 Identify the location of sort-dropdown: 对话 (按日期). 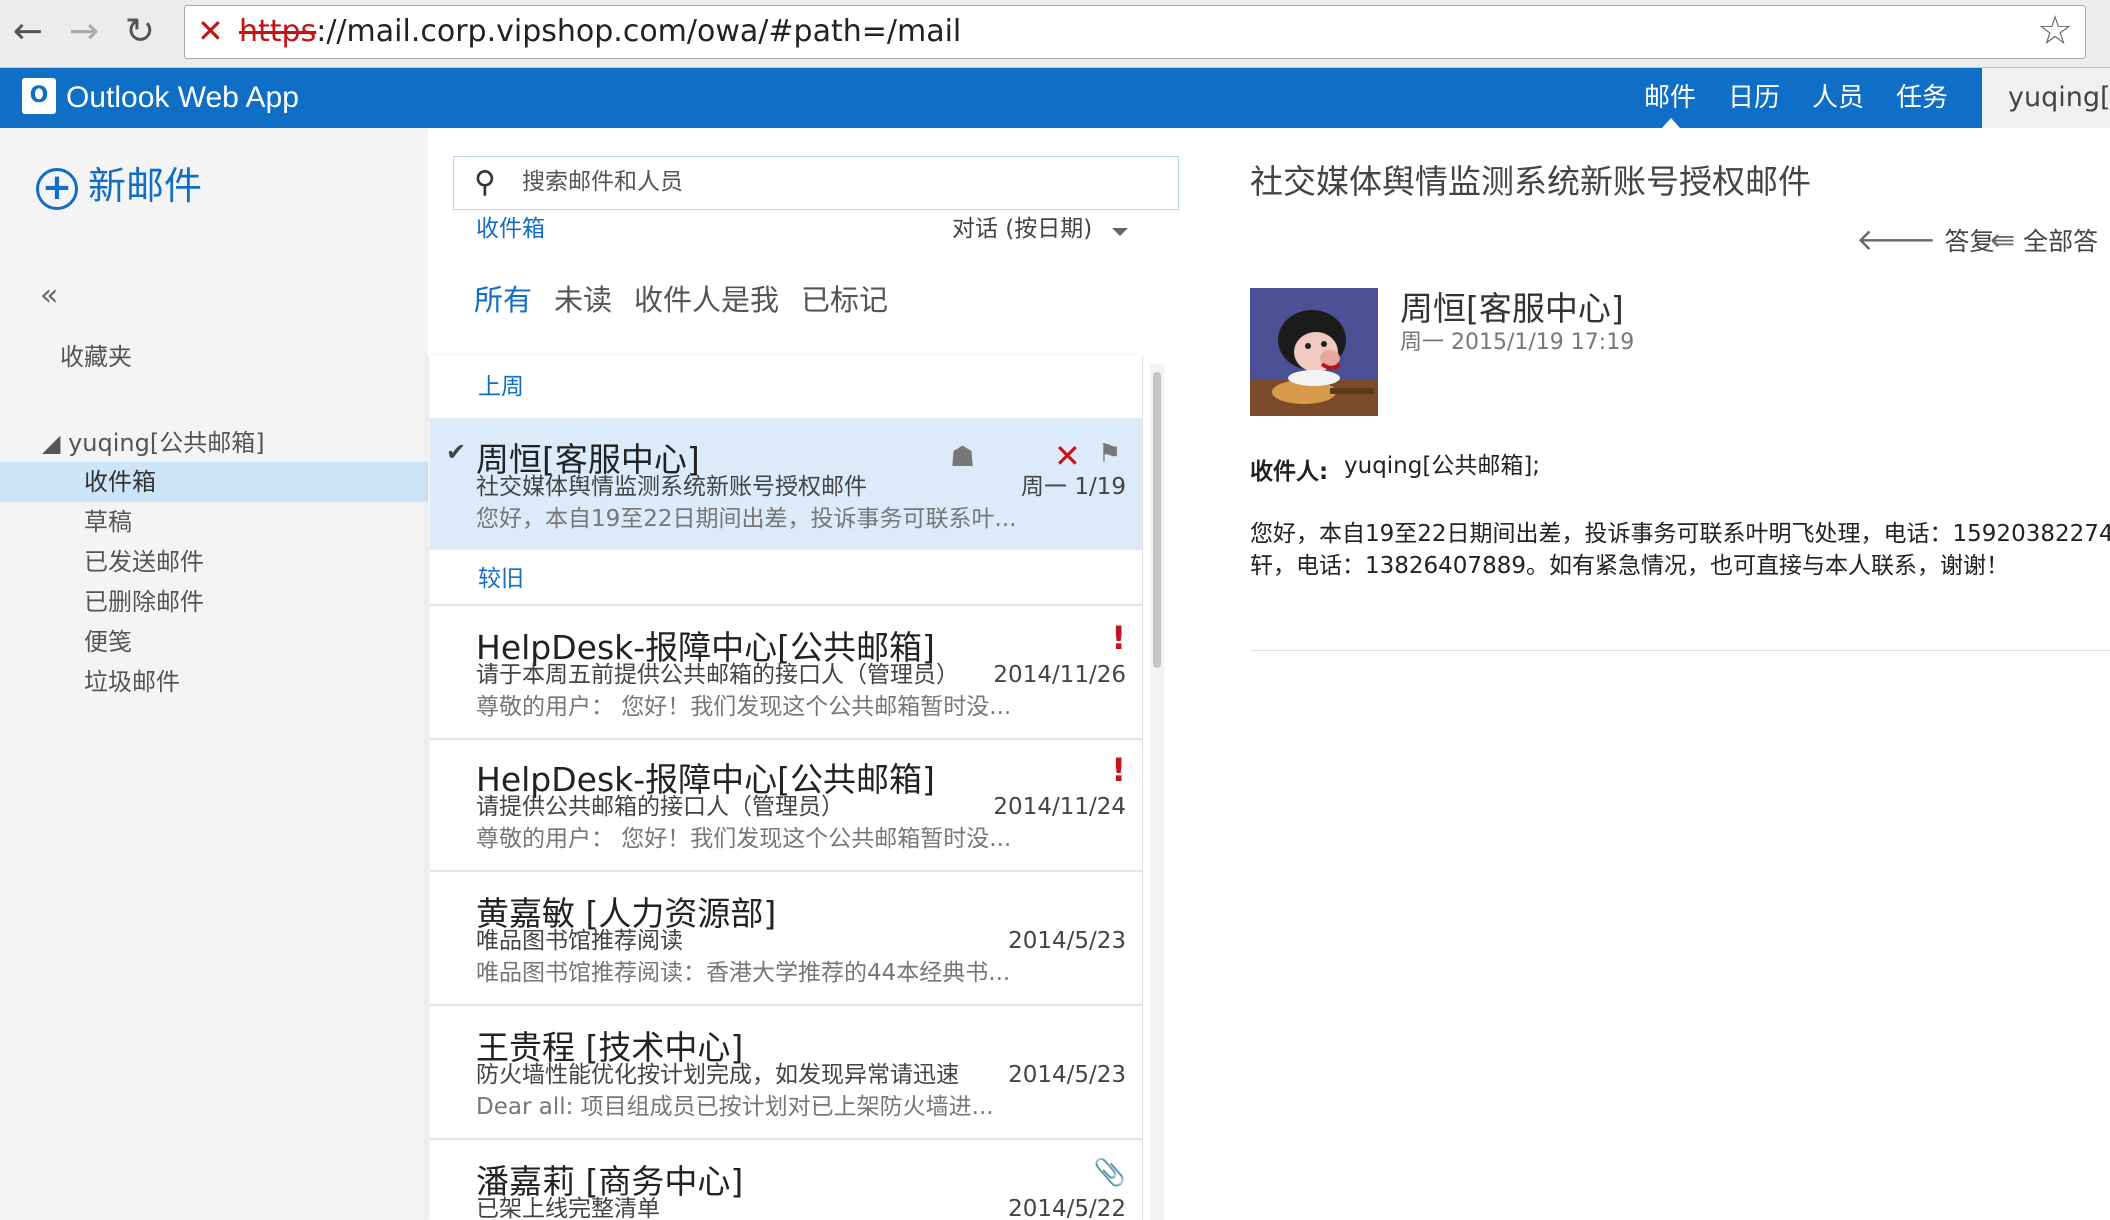
(1022, 229).